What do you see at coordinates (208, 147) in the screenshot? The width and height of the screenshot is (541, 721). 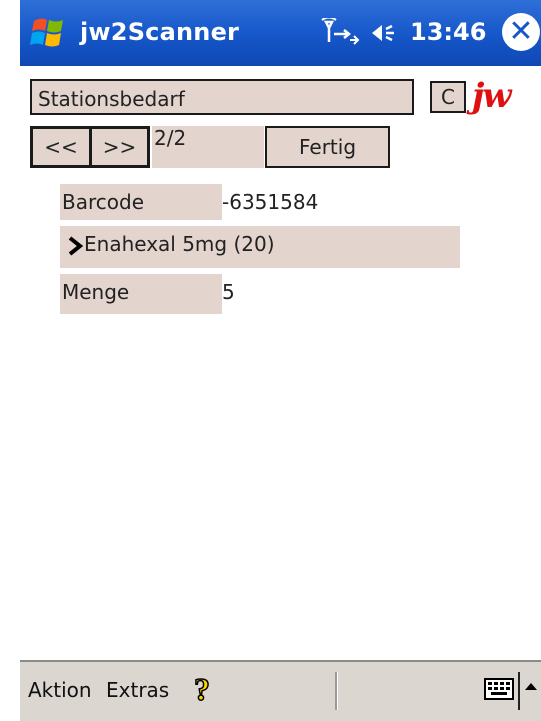 I see `page-indicator: 2/2` at bounding box center [208, 147].